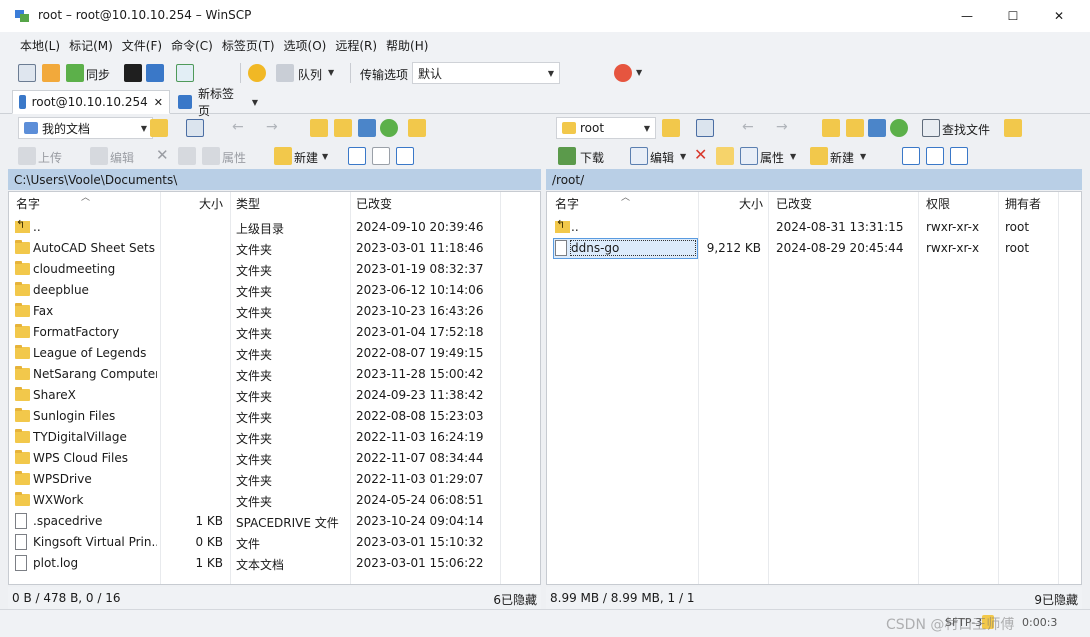  Describe the element at coordinates (248, 45) in the screenshot. I see `menu-tabs: 标签页(T)` at that location.